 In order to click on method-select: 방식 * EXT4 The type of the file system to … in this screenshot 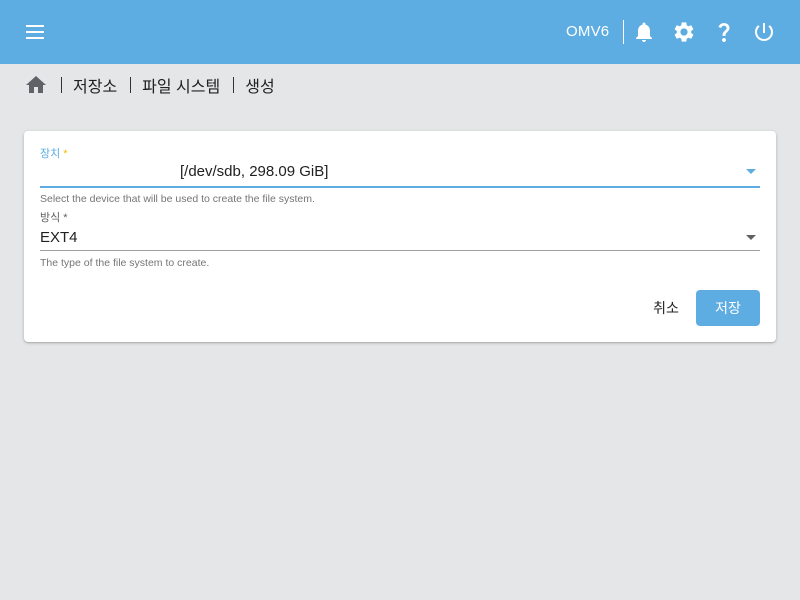, I will do `click(400, 240)`.